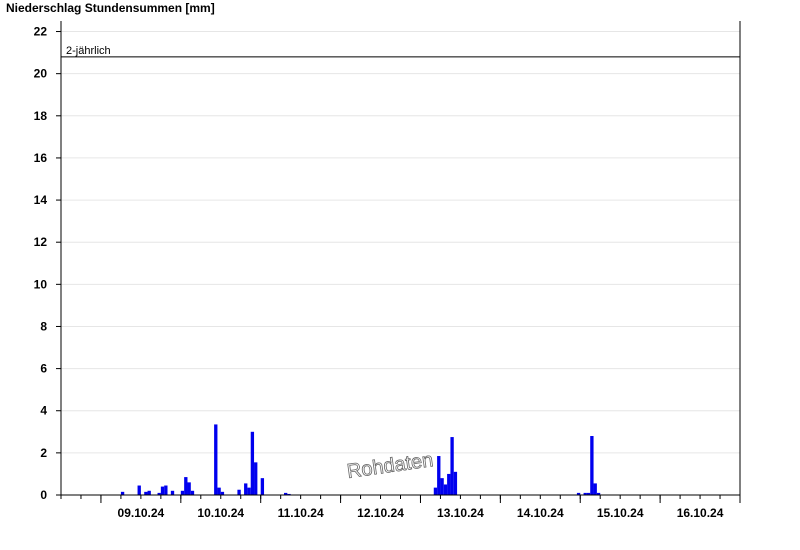 Image resolution: width=800 pixels, height=550 pixels. Describe the element at coordinates (540, 513) in the screenshot. I see `x-tick-label: 14.10.24` at that location.